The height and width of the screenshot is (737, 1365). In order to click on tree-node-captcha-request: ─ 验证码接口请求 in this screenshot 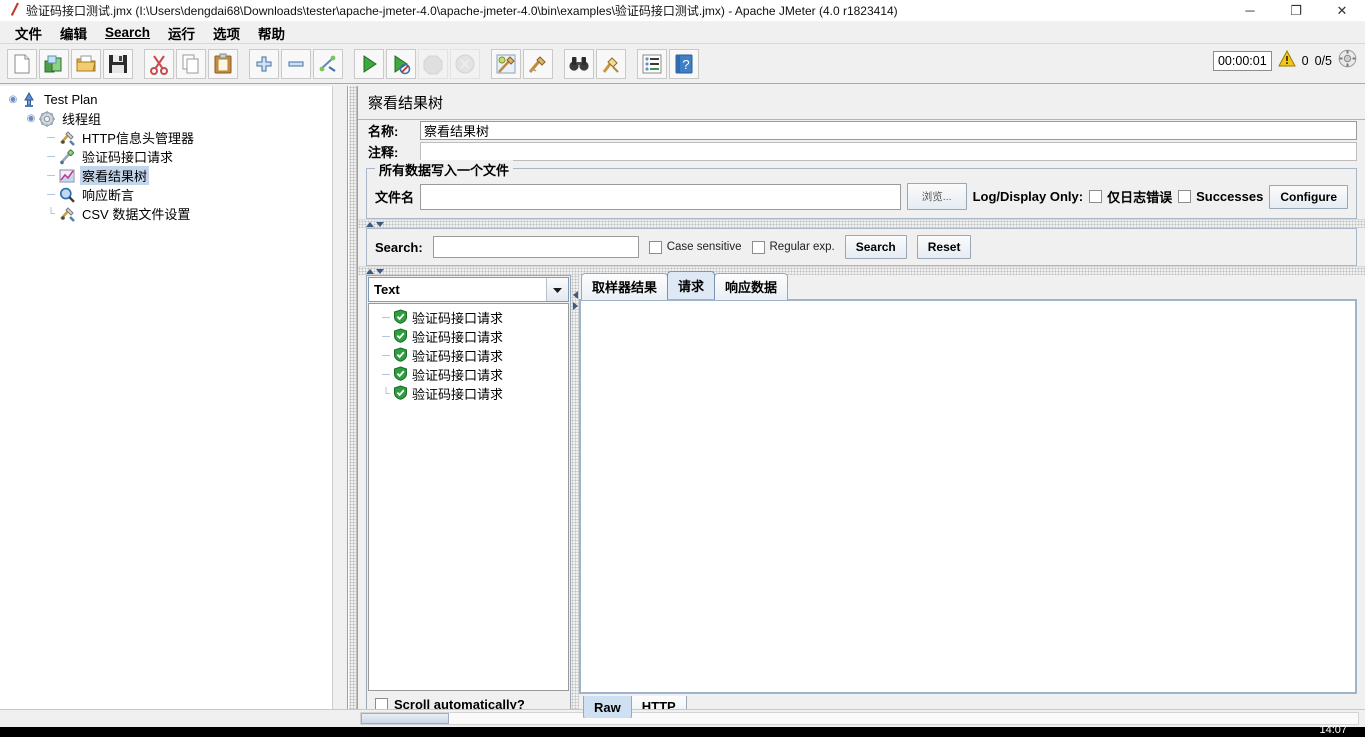, I will do `click(175, 156)`.